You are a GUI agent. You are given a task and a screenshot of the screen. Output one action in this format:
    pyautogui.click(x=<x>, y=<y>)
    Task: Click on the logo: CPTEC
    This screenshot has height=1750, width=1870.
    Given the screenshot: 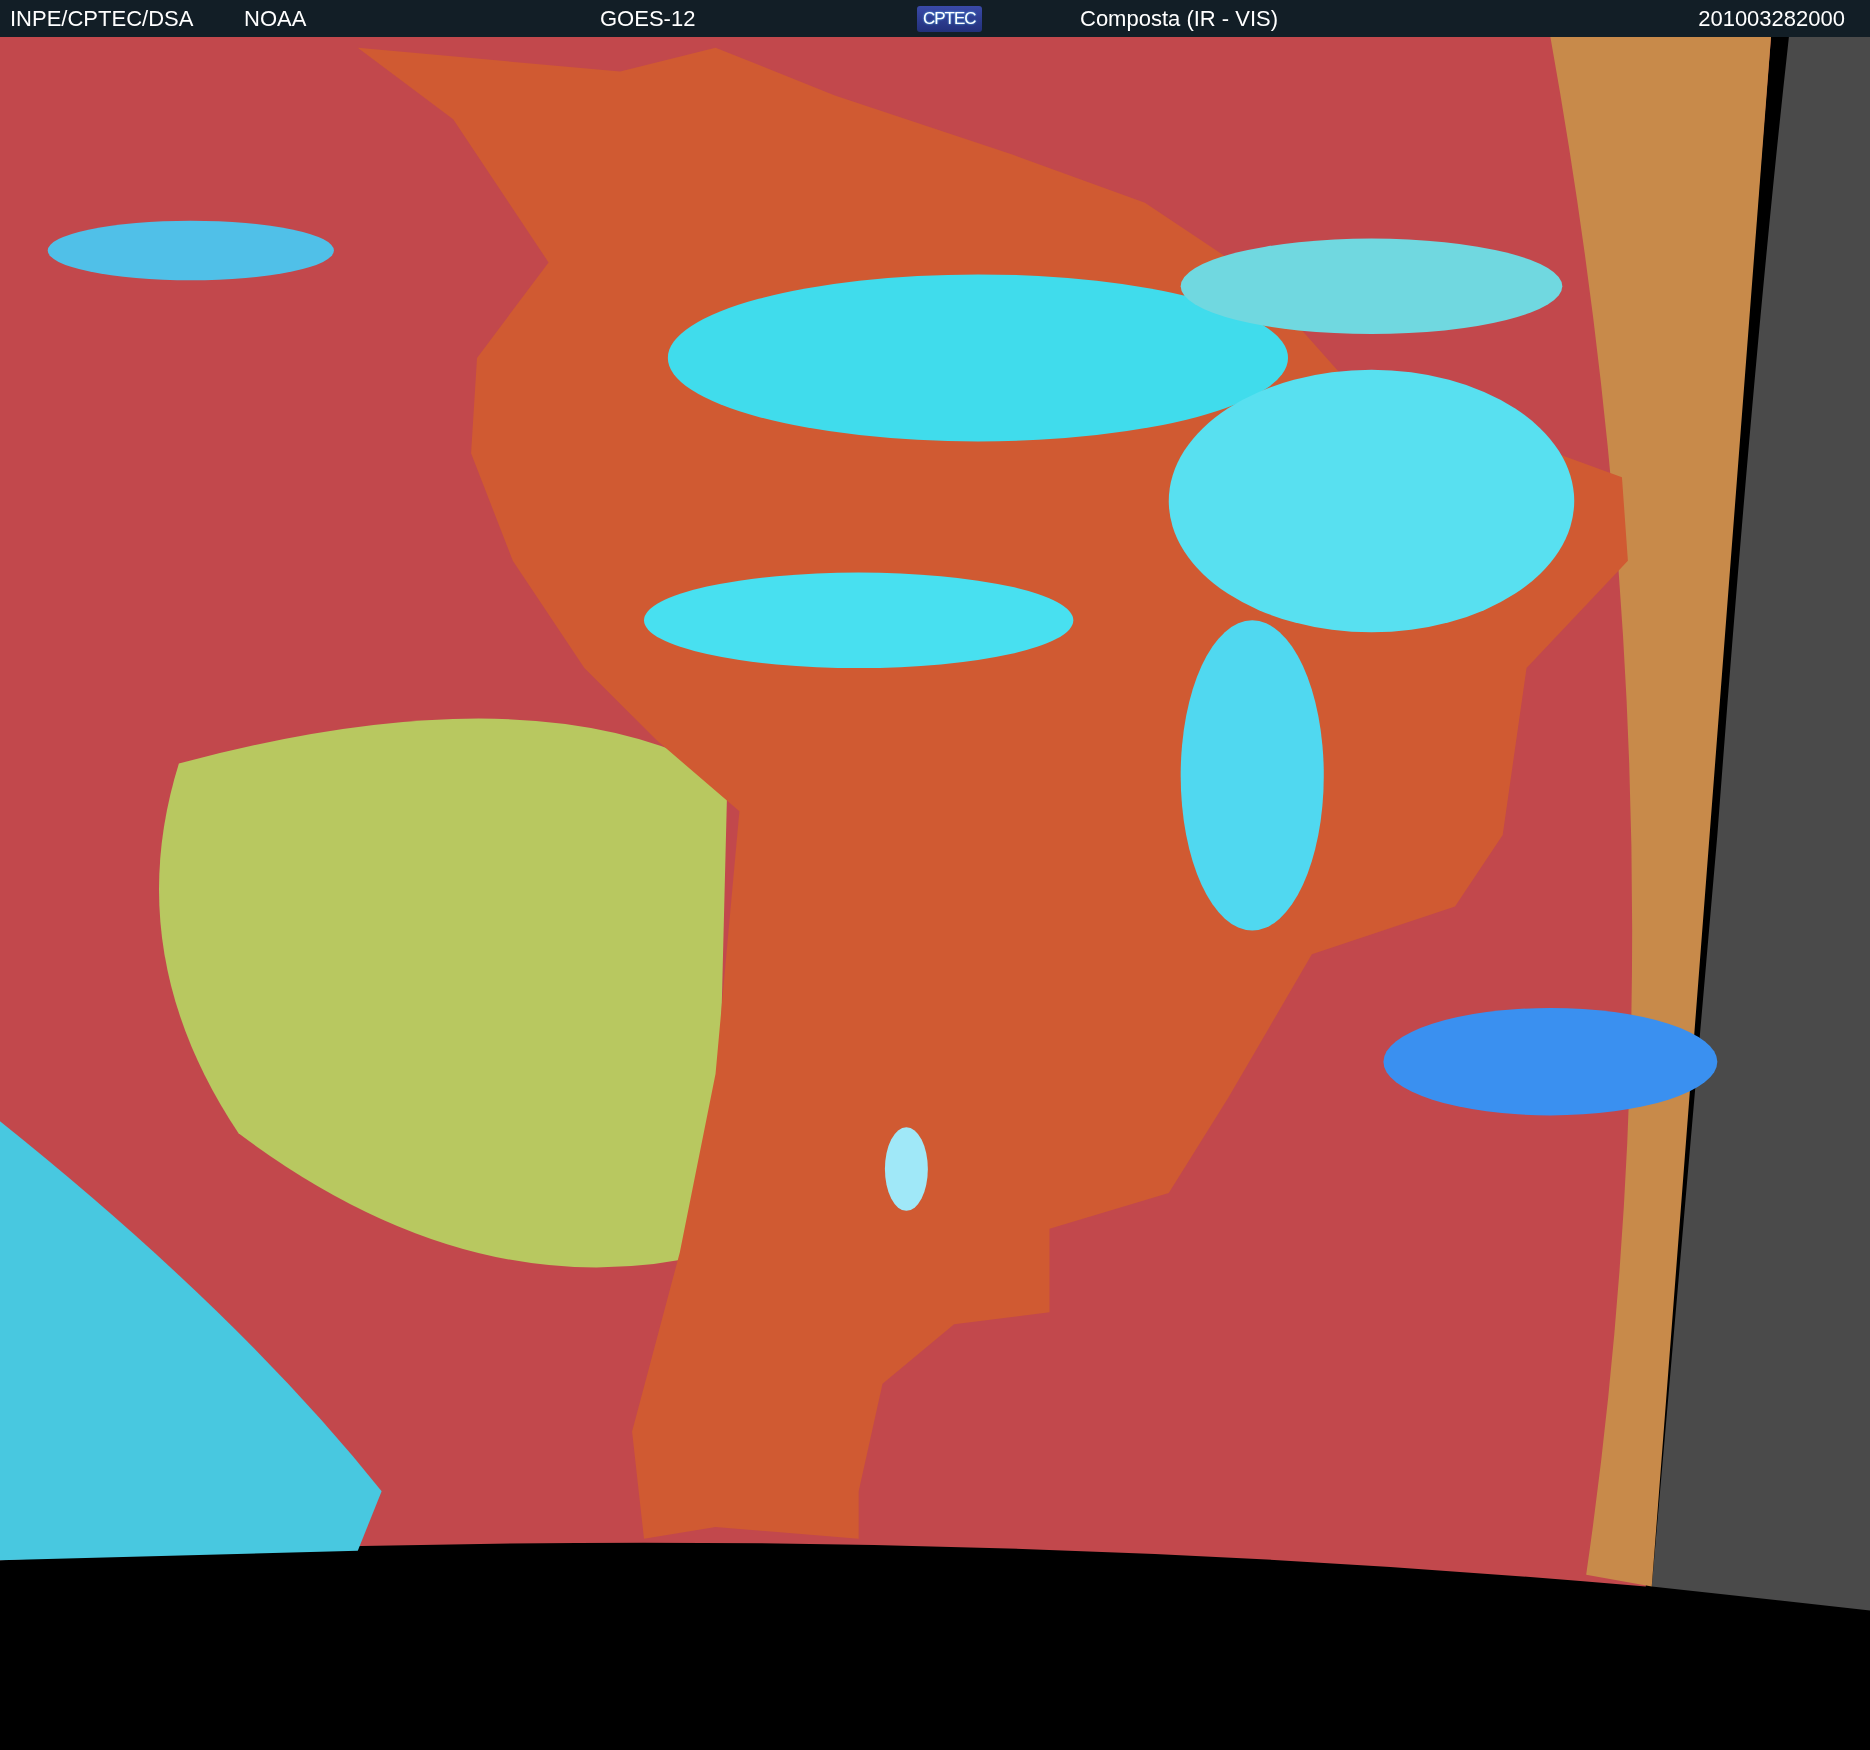 What is the action you would take?
    pyautogui.click(x=949, y=18)
    